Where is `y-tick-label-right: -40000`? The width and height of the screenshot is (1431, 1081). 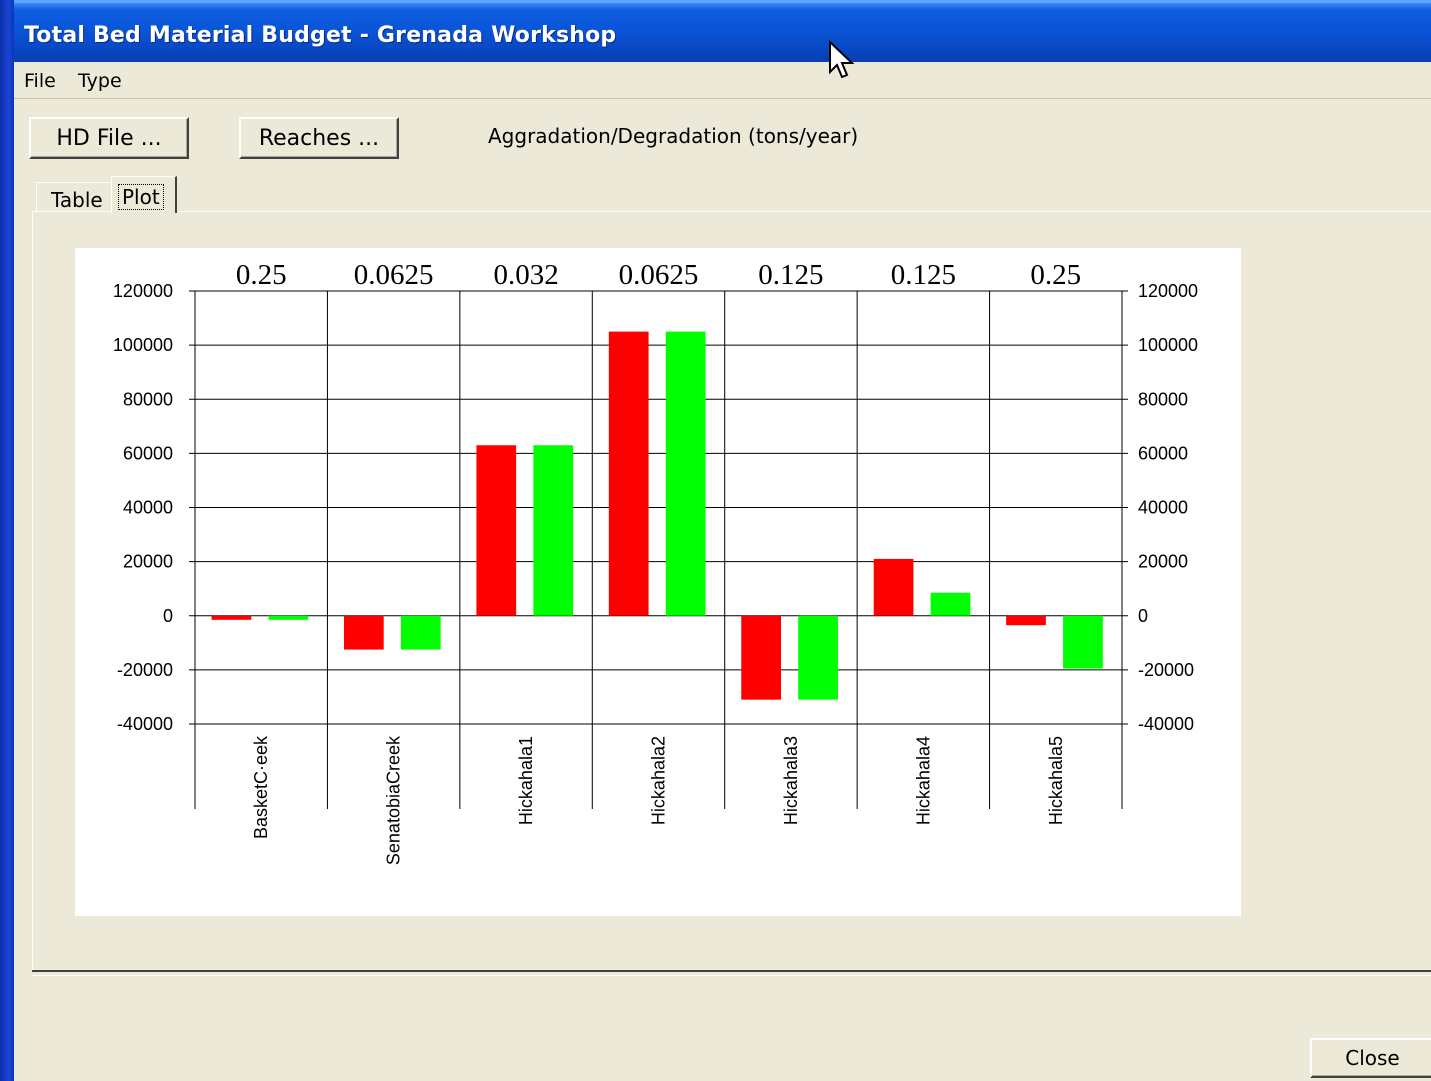
y-tick-label-right: -40000 is located at coordinates (1166, 724).